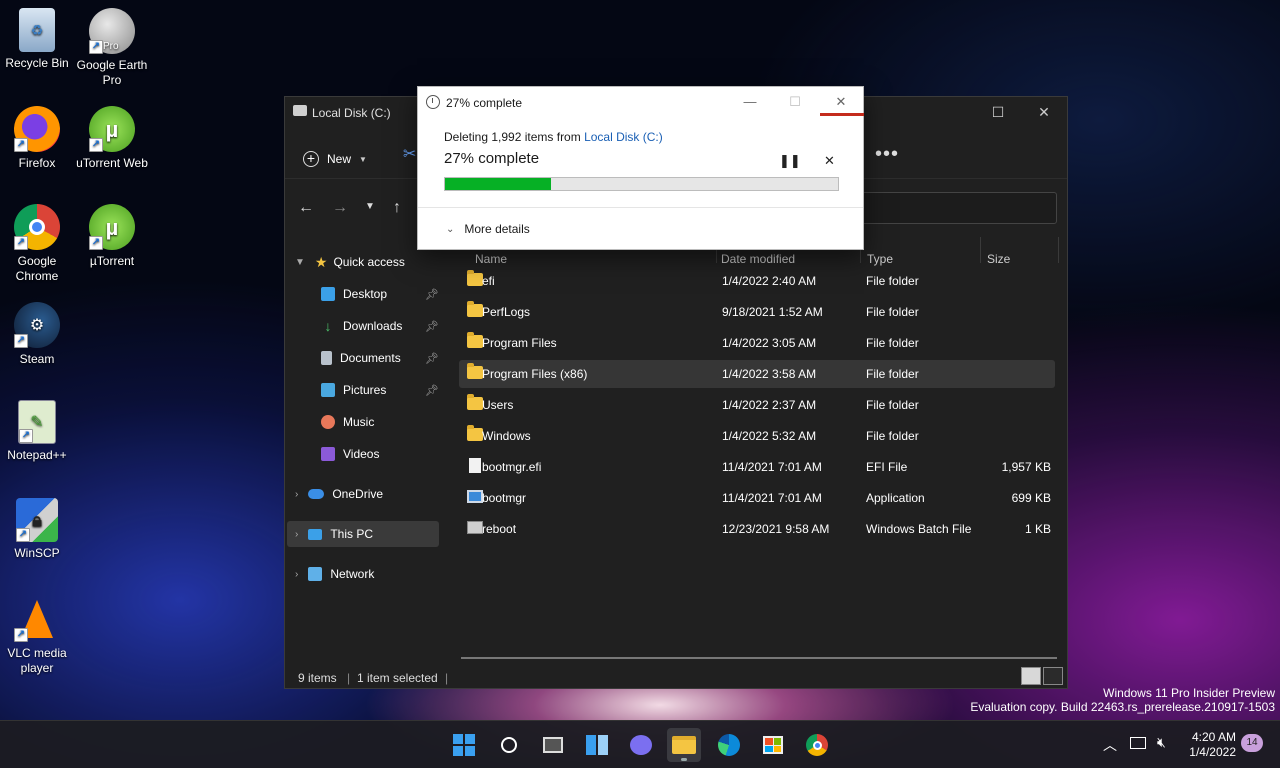  Describe the element at coordinates (641, 745) in the screenshot. I see `chat-button` at that location.